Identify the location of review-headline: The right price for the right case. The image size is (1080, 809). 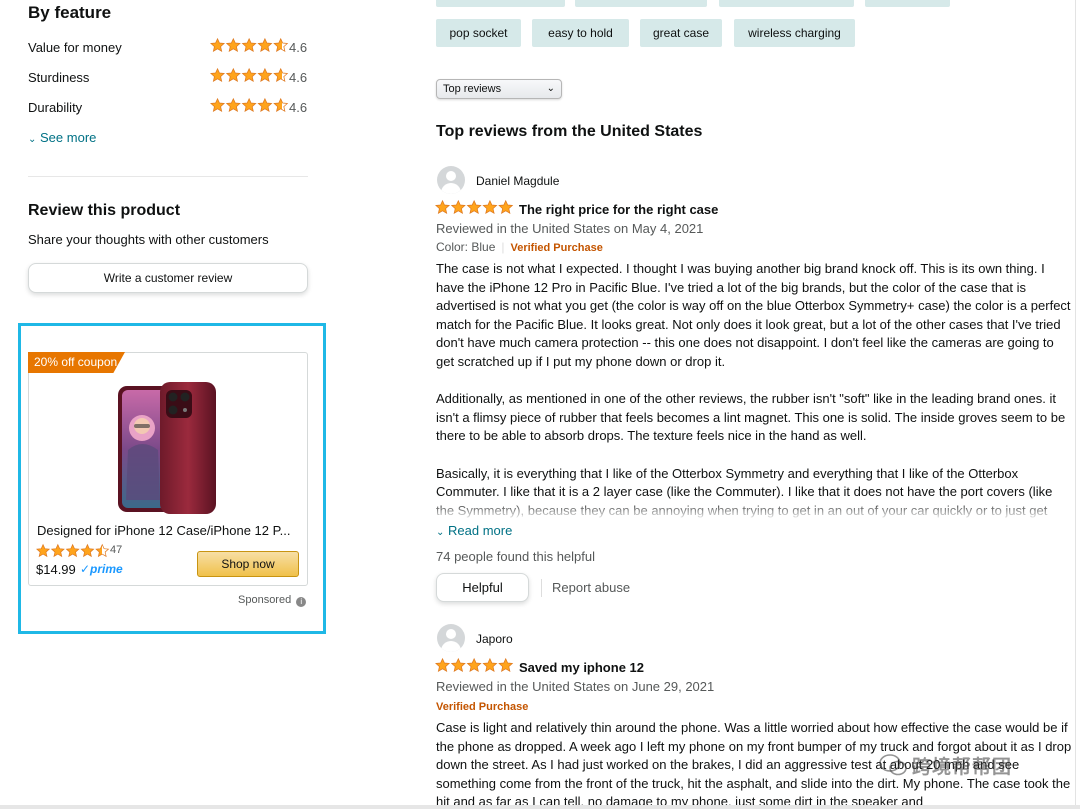
(618, 209).